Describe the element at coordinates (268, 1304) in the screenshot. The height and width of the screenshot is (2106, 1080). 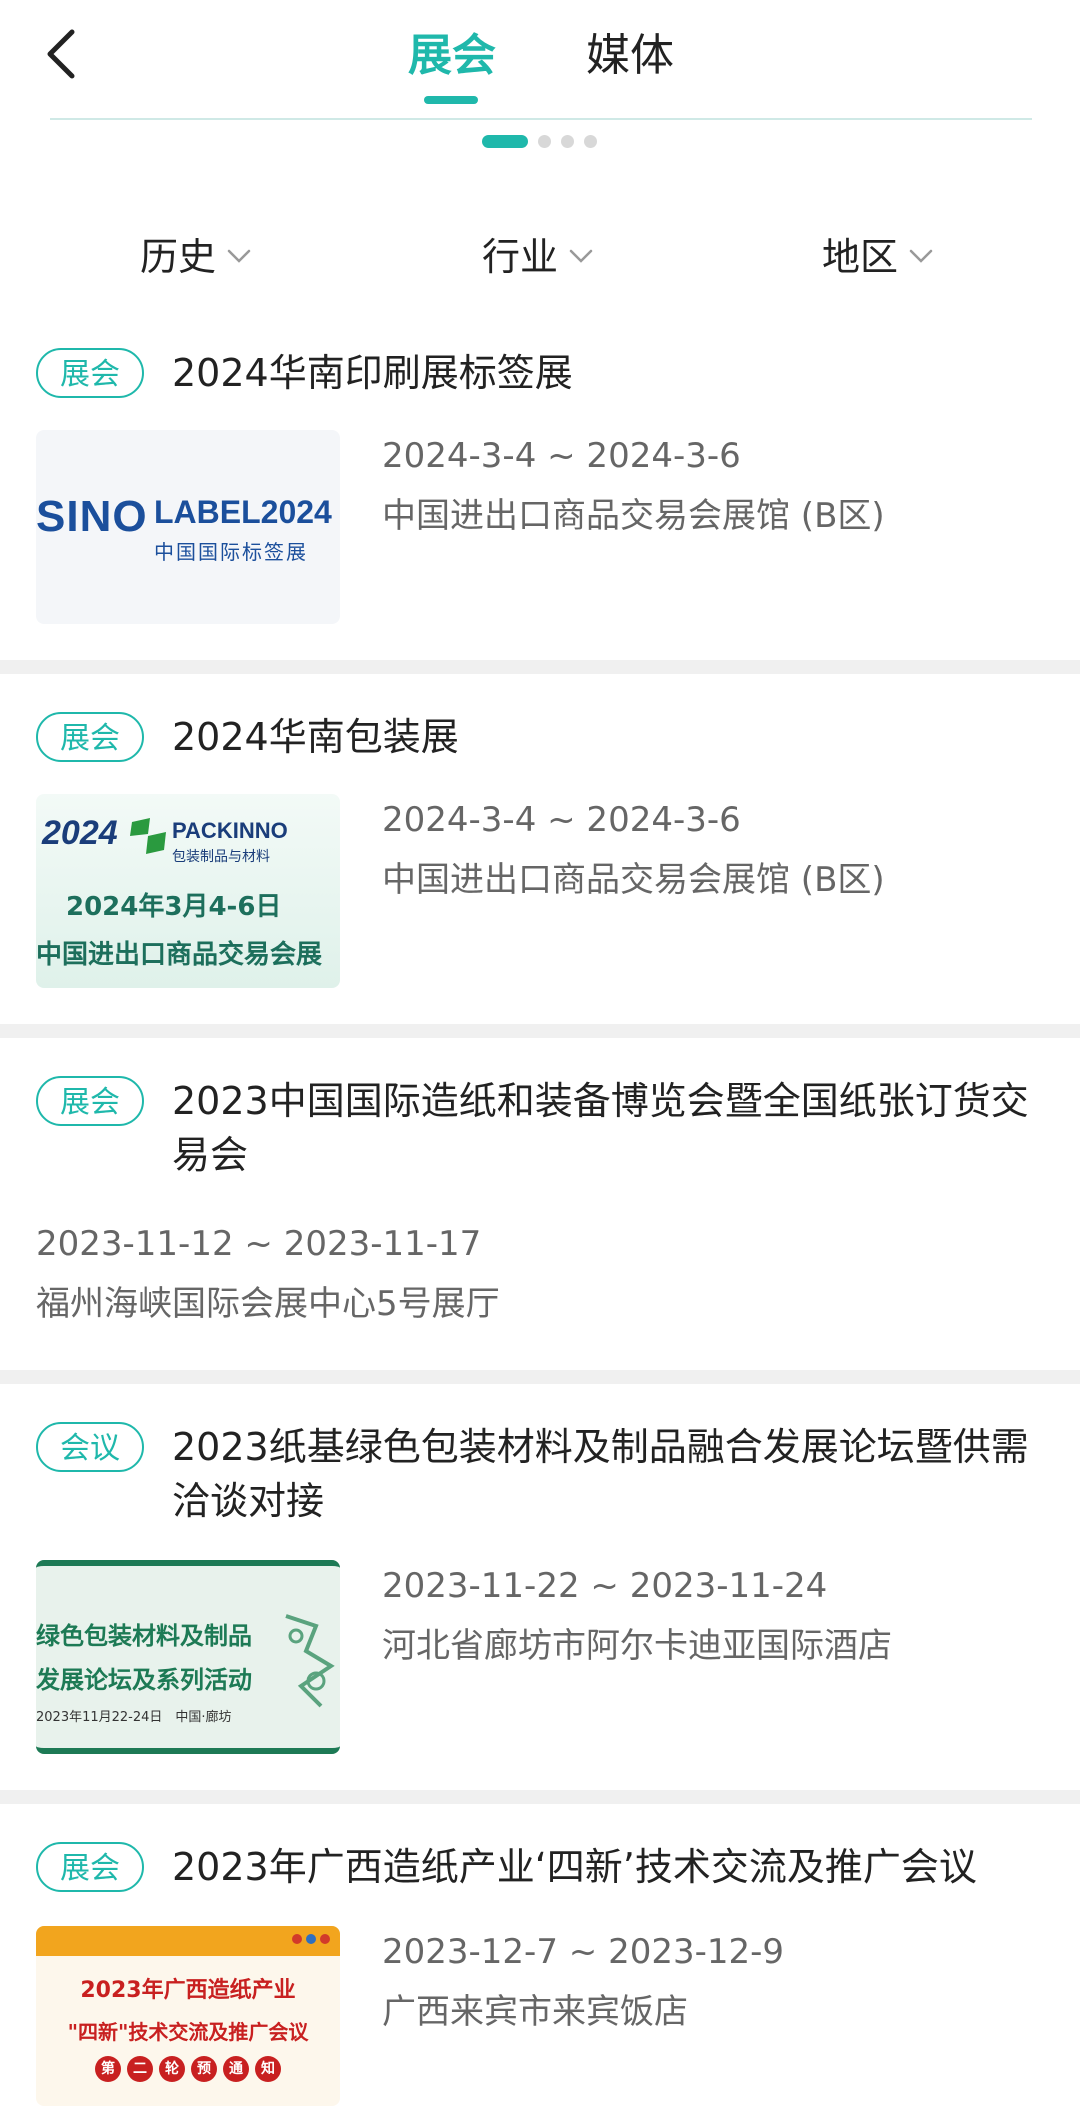
I see `event-venue: 福州海峡国际会展中心5号展厅` at that location.